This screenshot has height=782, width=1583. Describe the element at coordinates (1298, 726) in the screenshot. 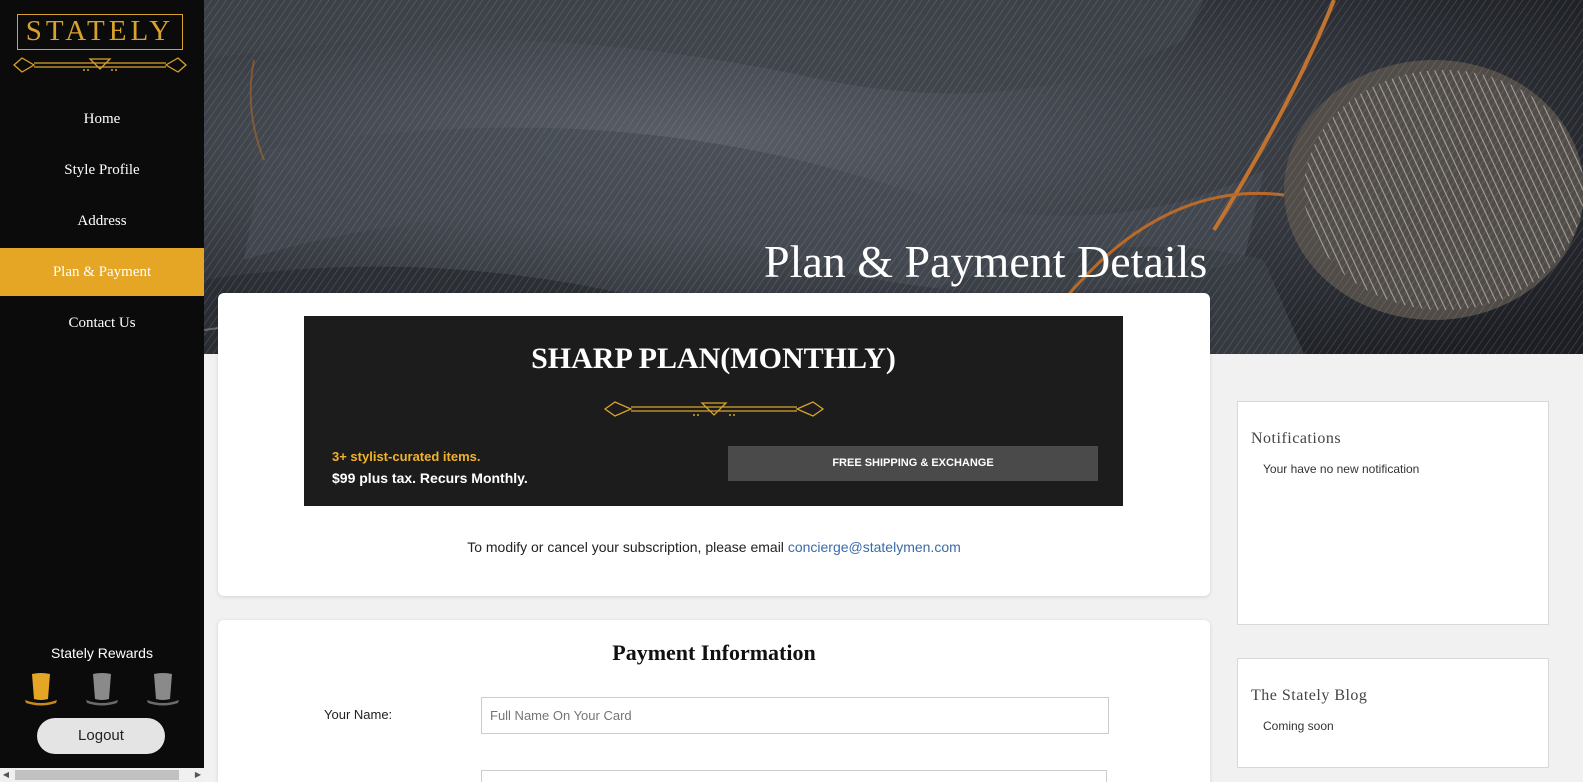

I see `blog-text: Coming soon` at that location.